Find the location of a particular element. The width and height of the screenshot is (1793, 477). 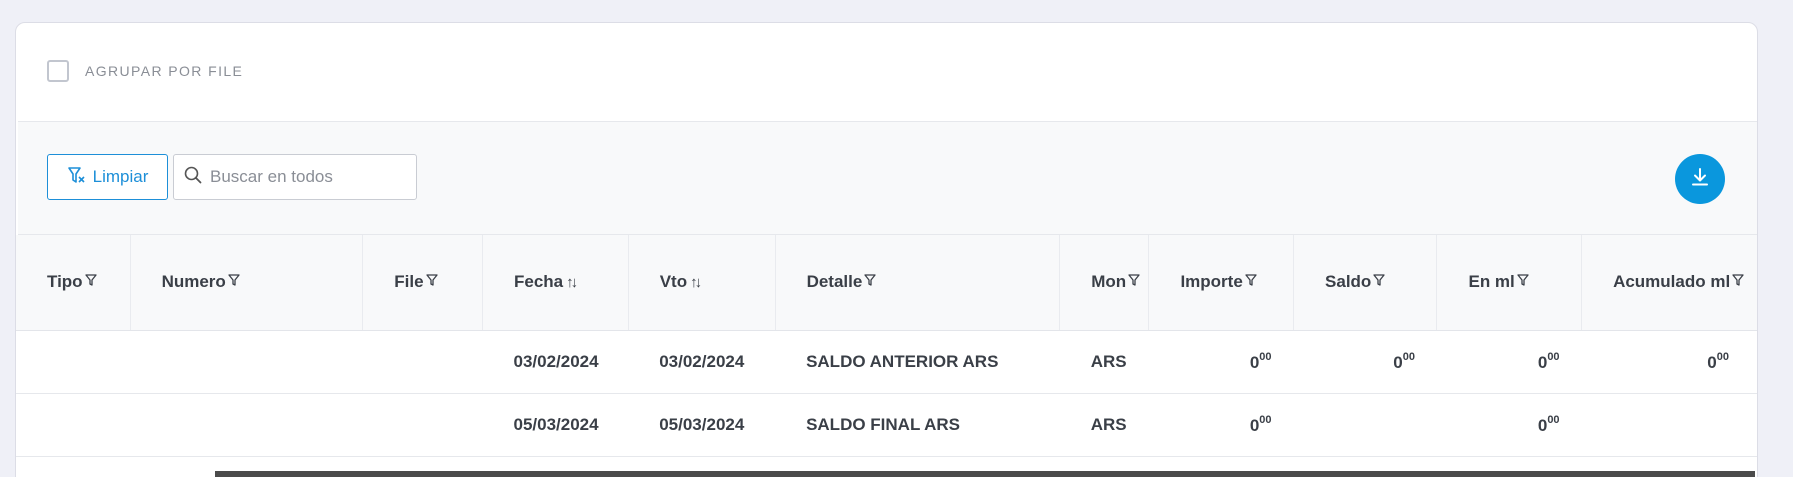

search-input is located at coordinates (310, 177).